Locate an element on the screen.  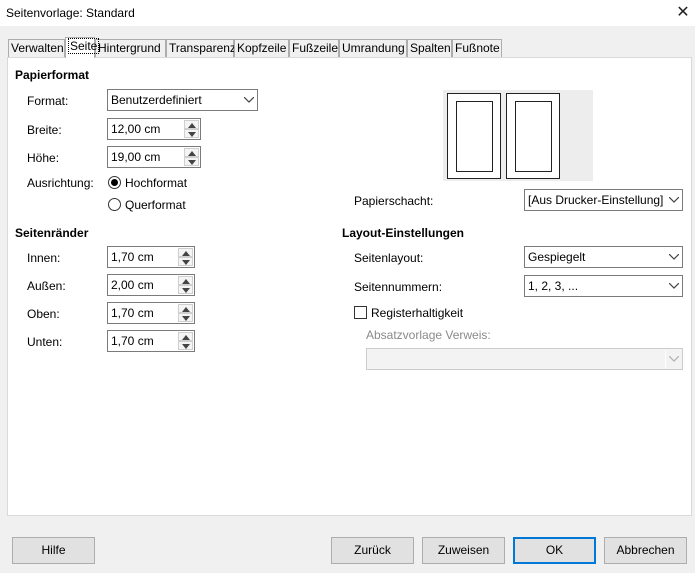
tab-transparenz: Transparenz is located at coordinates (201, 48).